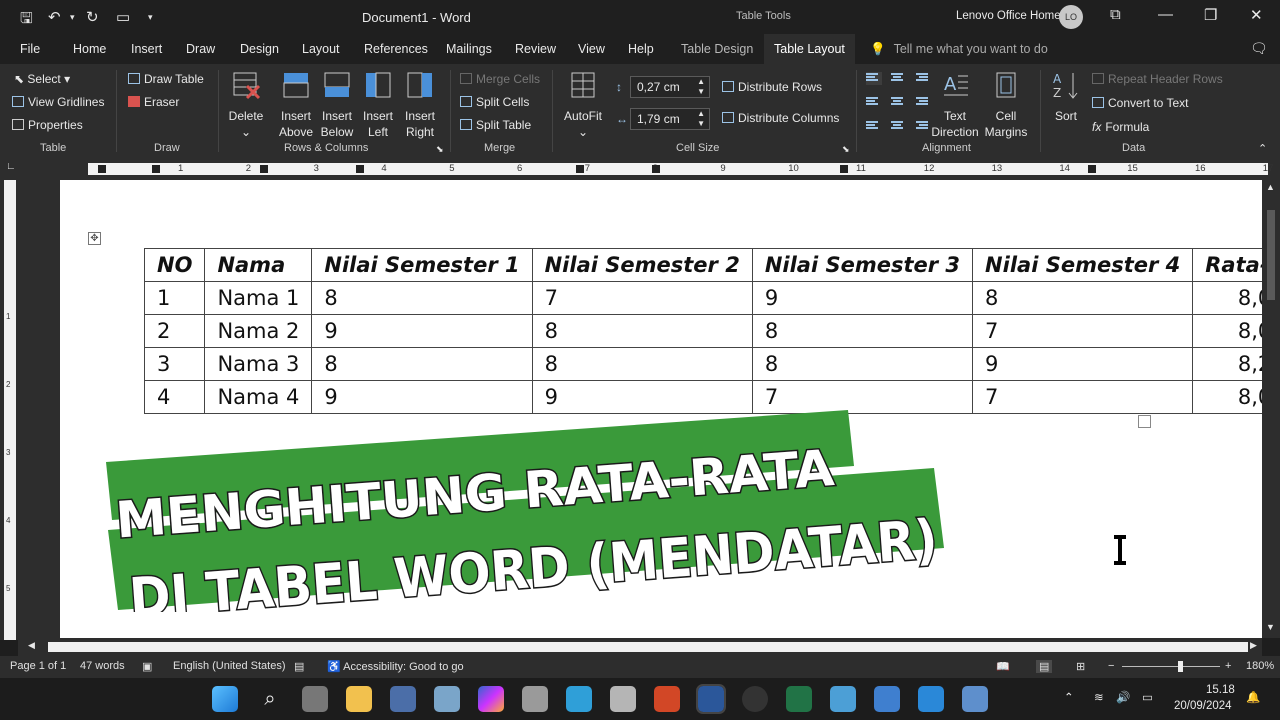 The width and height of the screenshot is (1280, 720). I want to click on photos-icon, so click(447, 699).